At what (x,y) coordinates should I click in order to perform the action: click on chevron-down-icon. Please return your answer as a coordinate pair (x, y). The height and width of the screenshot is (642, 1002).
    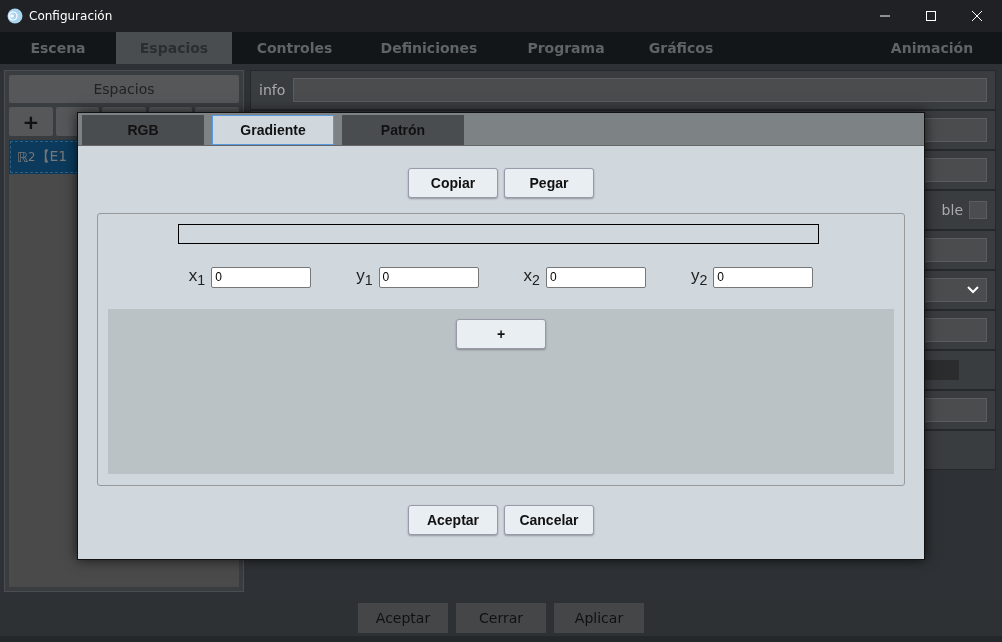
    Looking at the image, I should click on (973, 290).